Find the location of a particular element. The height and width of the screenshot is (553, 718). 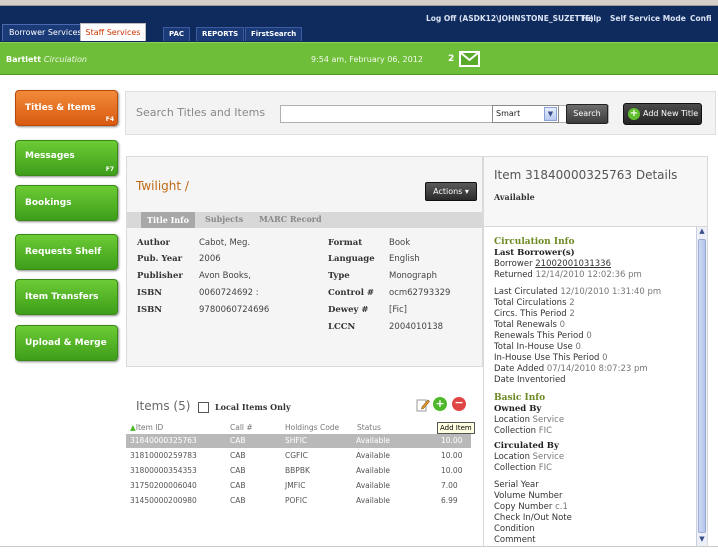

local-items-checkbox is located at coordinates (203, 407).